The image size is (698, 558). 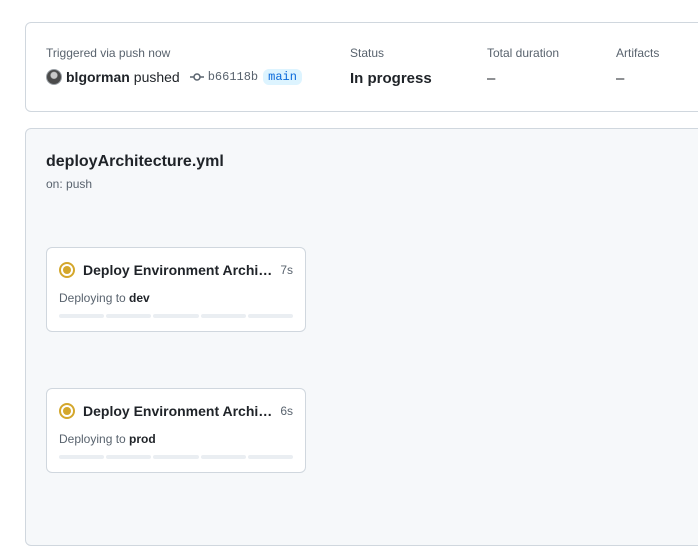 I want to click on job-duration: 6s, so click(x=286, y=411).